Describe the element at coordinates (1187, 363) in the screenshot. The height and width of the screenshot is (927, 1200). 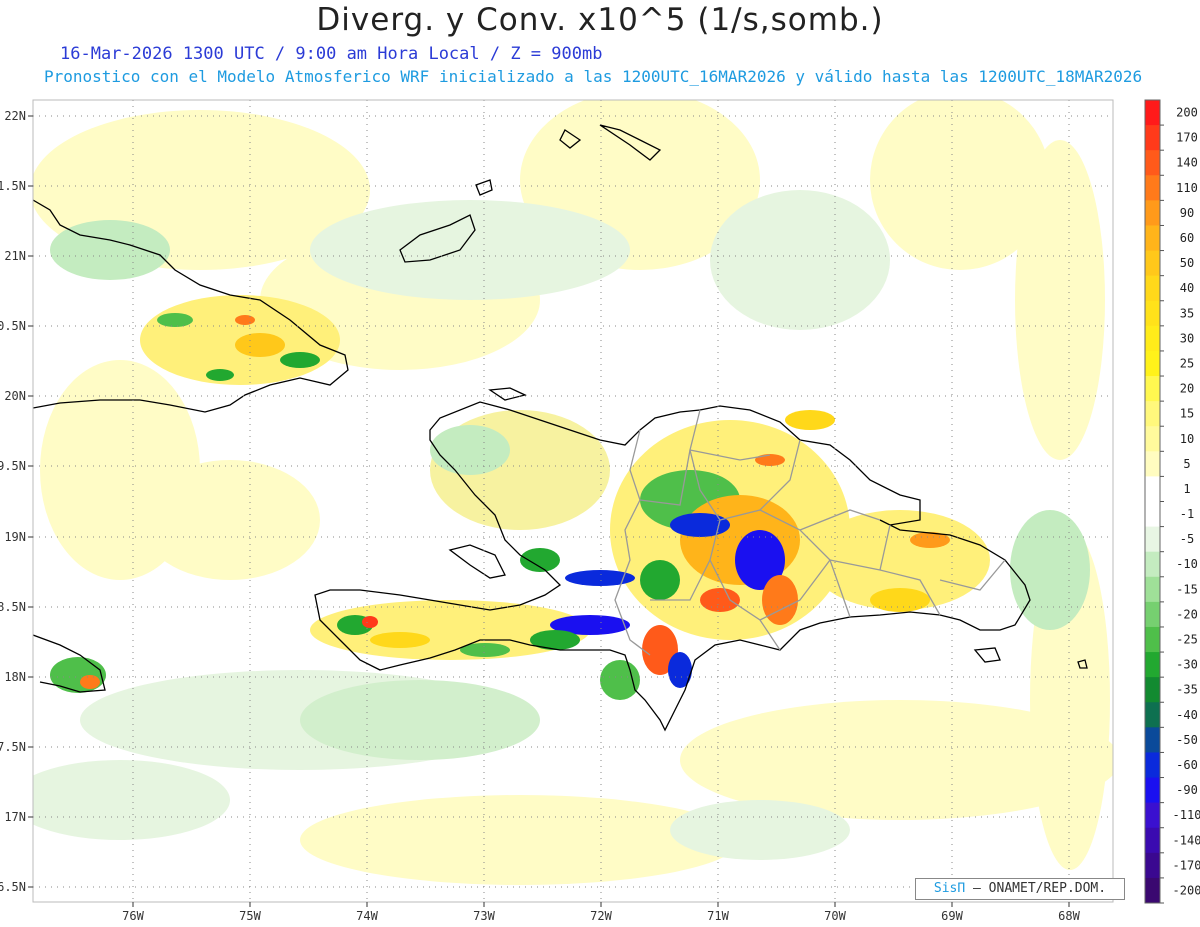
I see `colorbar-label: 25` at that location.